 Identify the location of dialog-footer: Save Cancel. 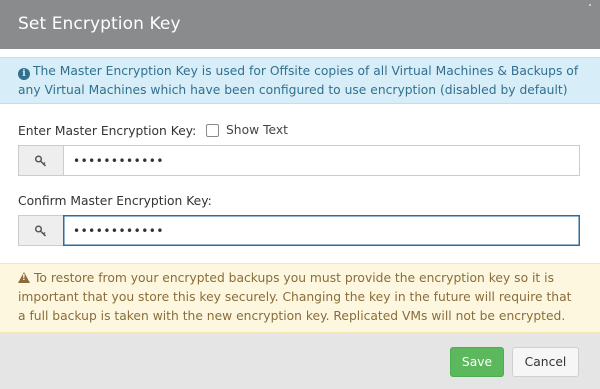
(300, 361).